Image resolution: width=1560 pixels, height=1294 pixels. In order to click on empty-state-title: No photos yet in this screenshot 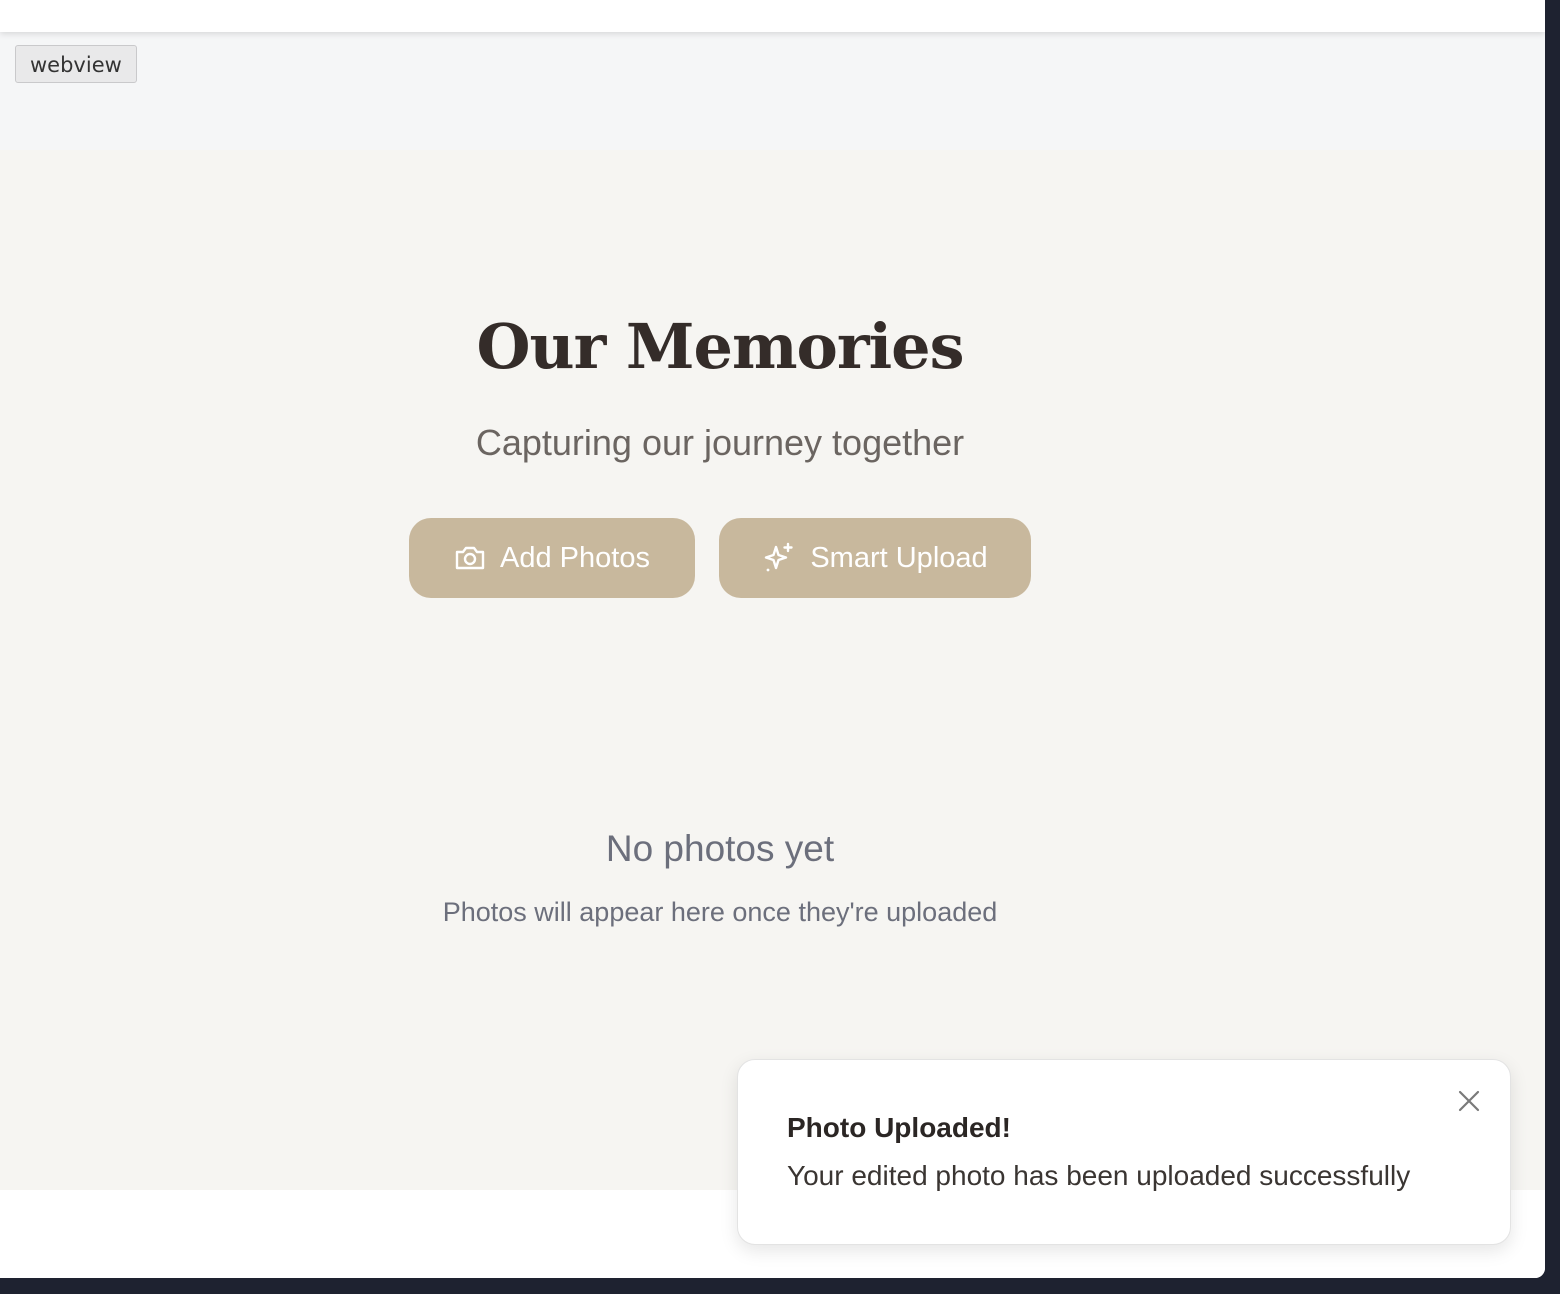, I will do `click(720, 848)`.